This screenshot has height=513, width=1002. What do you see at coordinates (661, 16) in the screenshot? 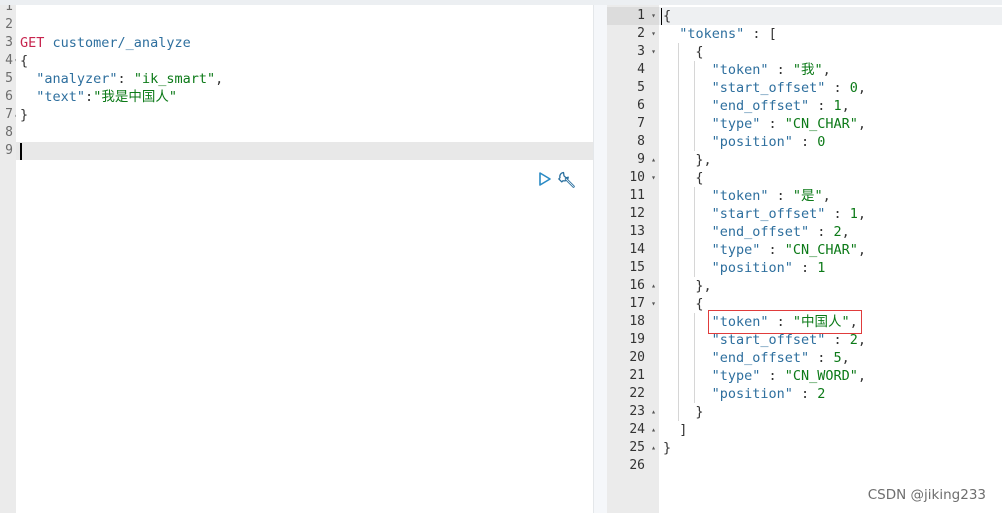
I see `response-cursor` at bounding box center [661, 16].